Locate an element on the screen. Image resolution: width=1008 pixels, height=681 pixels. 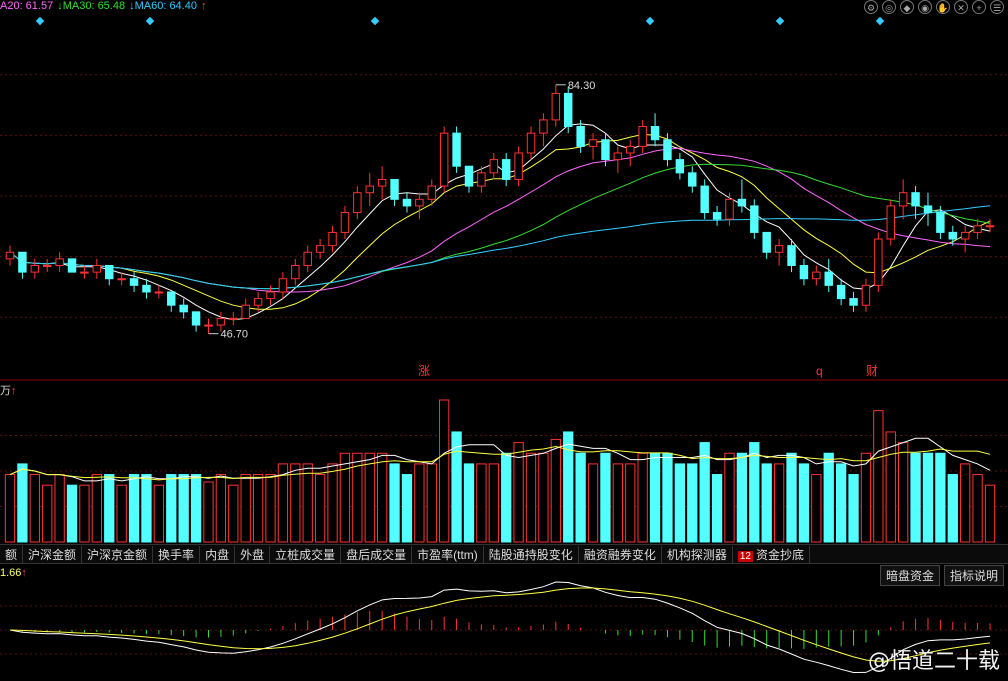
tab-pe-ttm: 市盈率(ttm) is located at coordinates (448, 554).